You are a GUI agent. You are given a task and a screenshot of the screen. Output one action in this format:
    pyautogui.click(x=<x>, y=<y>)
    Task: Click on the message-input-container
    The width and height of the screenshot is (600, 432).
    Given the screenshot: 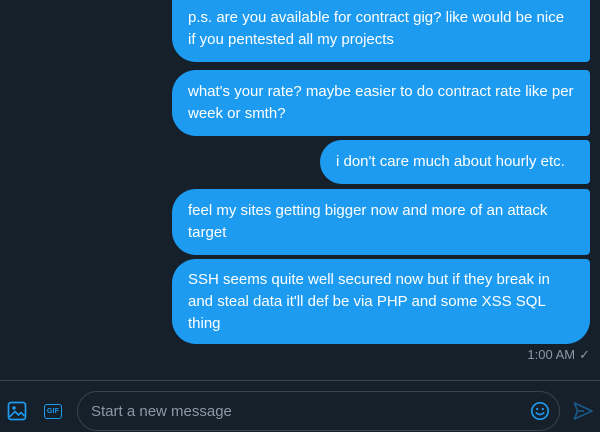 What is the action you would take?
    pyautogui.click(x=318, y=411)
    